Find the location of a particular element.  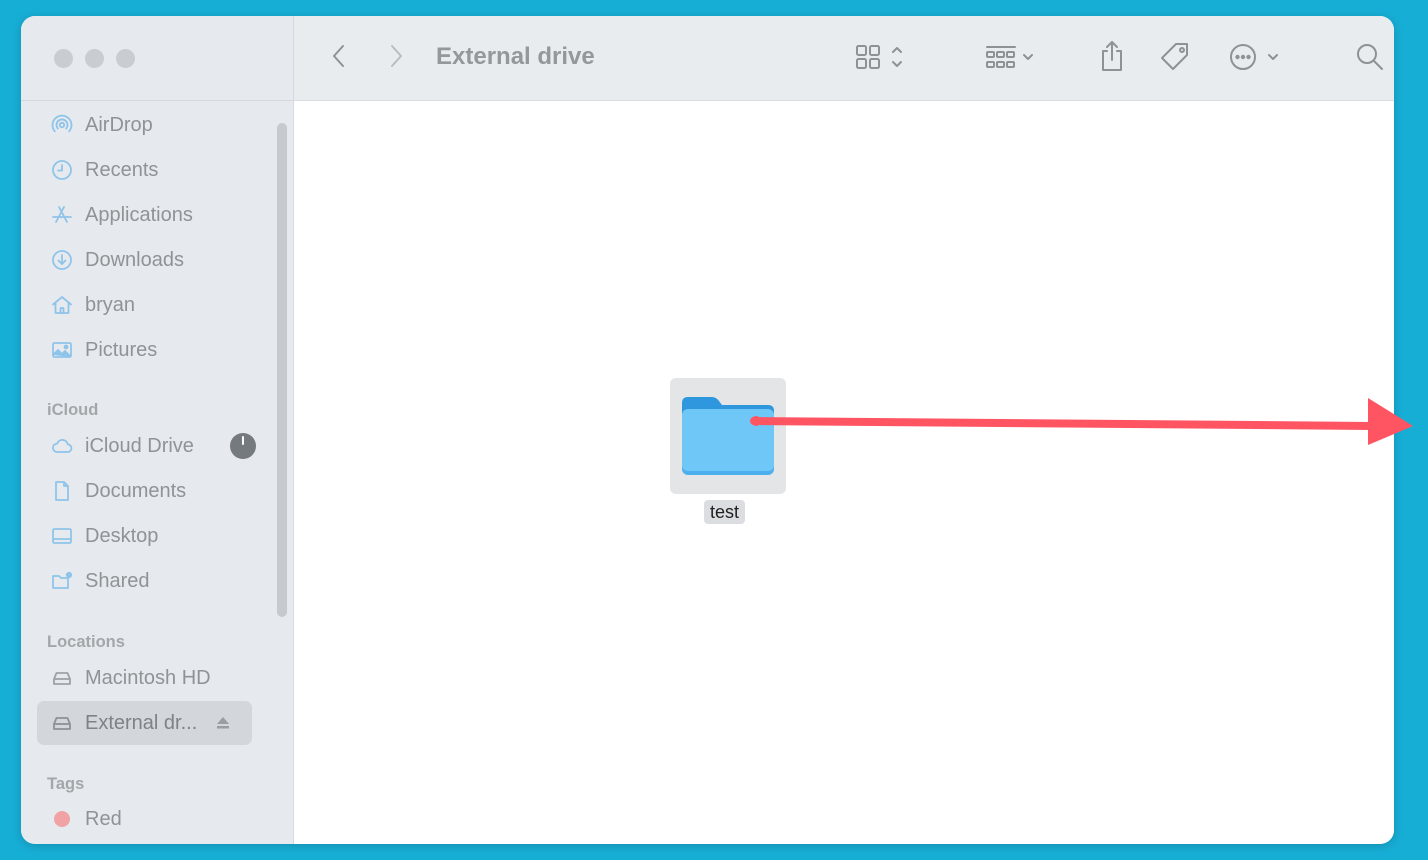

folder-name-label: test is located at coordinates (725, 512).